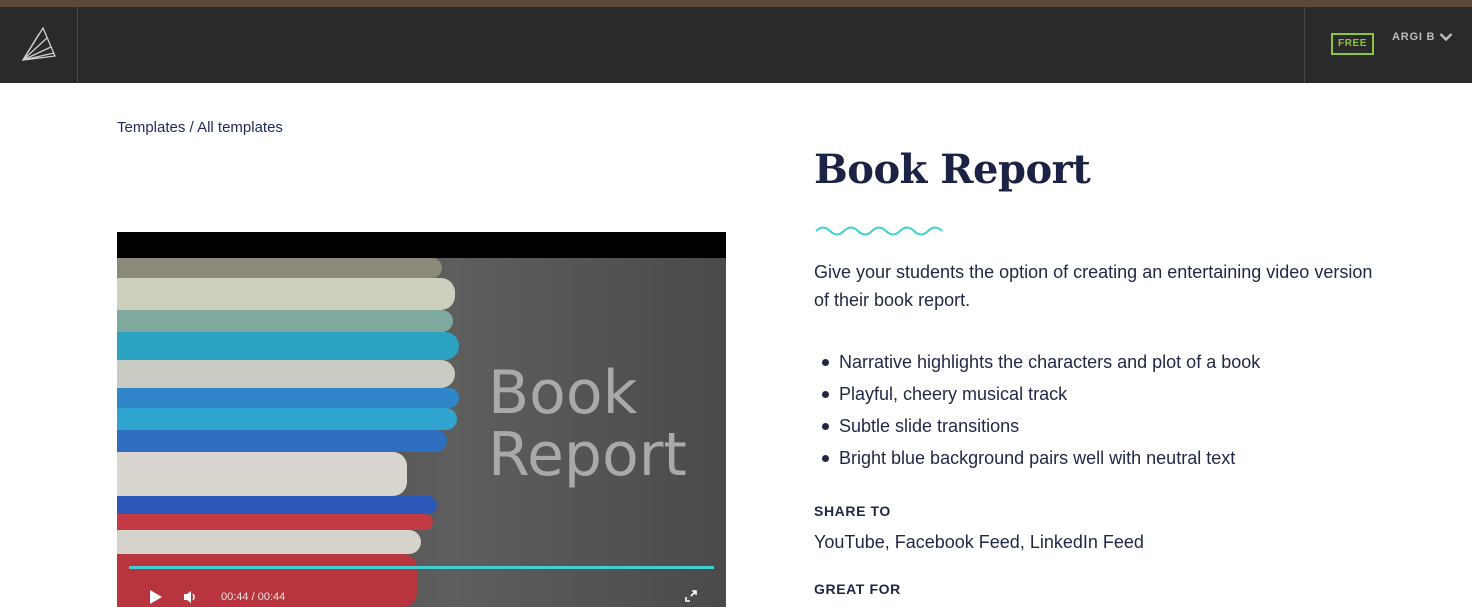 The width and height of the screenshot is (1472, 607). Describe the element at coordinates (691, 596) in the screenshot. I see `fullscreen-icon` at that location.